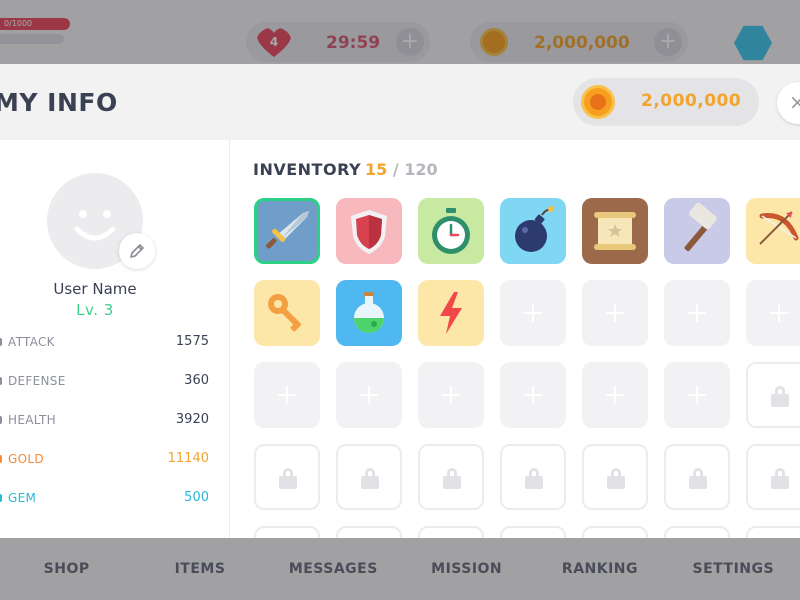 The width and height of the screenshot is (800, 600). Describe the element at coordinates (31, 342) in the screenshot. I see `stat-label: ATTACK` at that location.